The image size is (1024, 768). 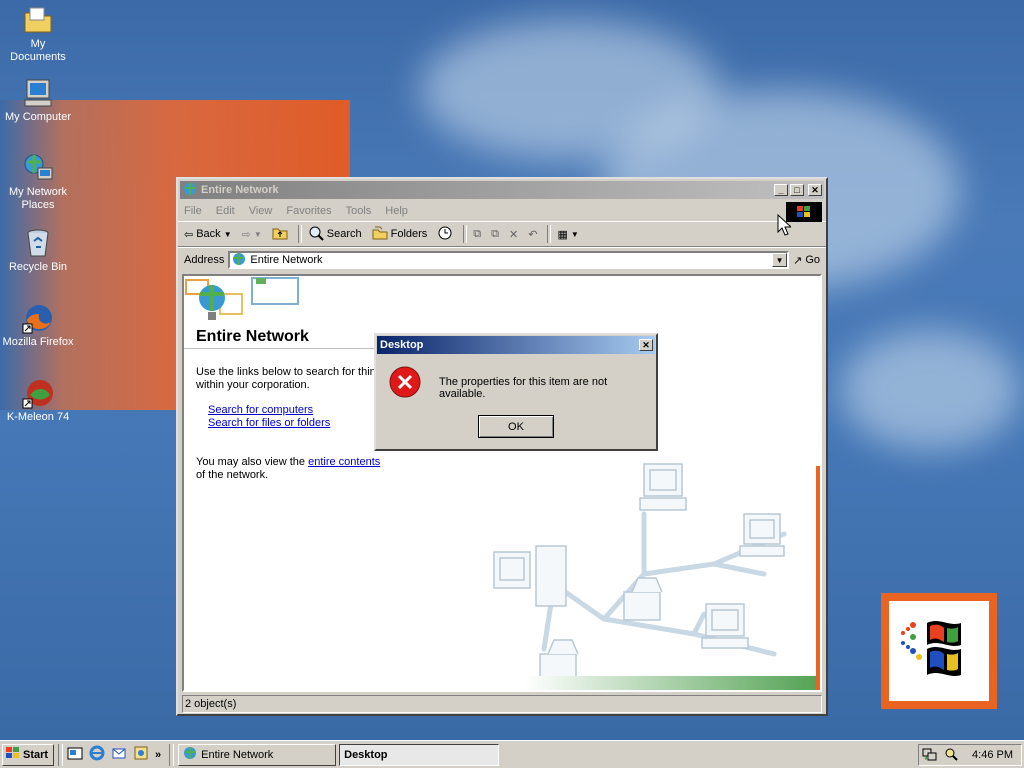 I want to click on media-player-icon, so click(x=141, y=754).